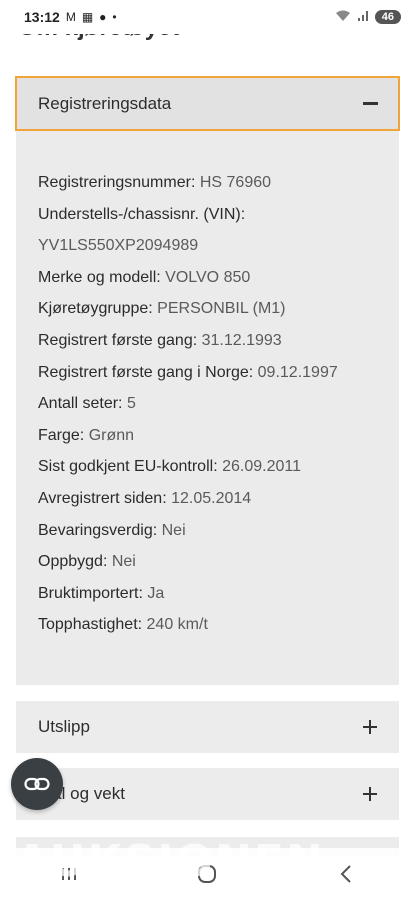 This screenshot has height=900, width=415. I want to click on calendar-notification-icon: ▦, so click(87, 17).